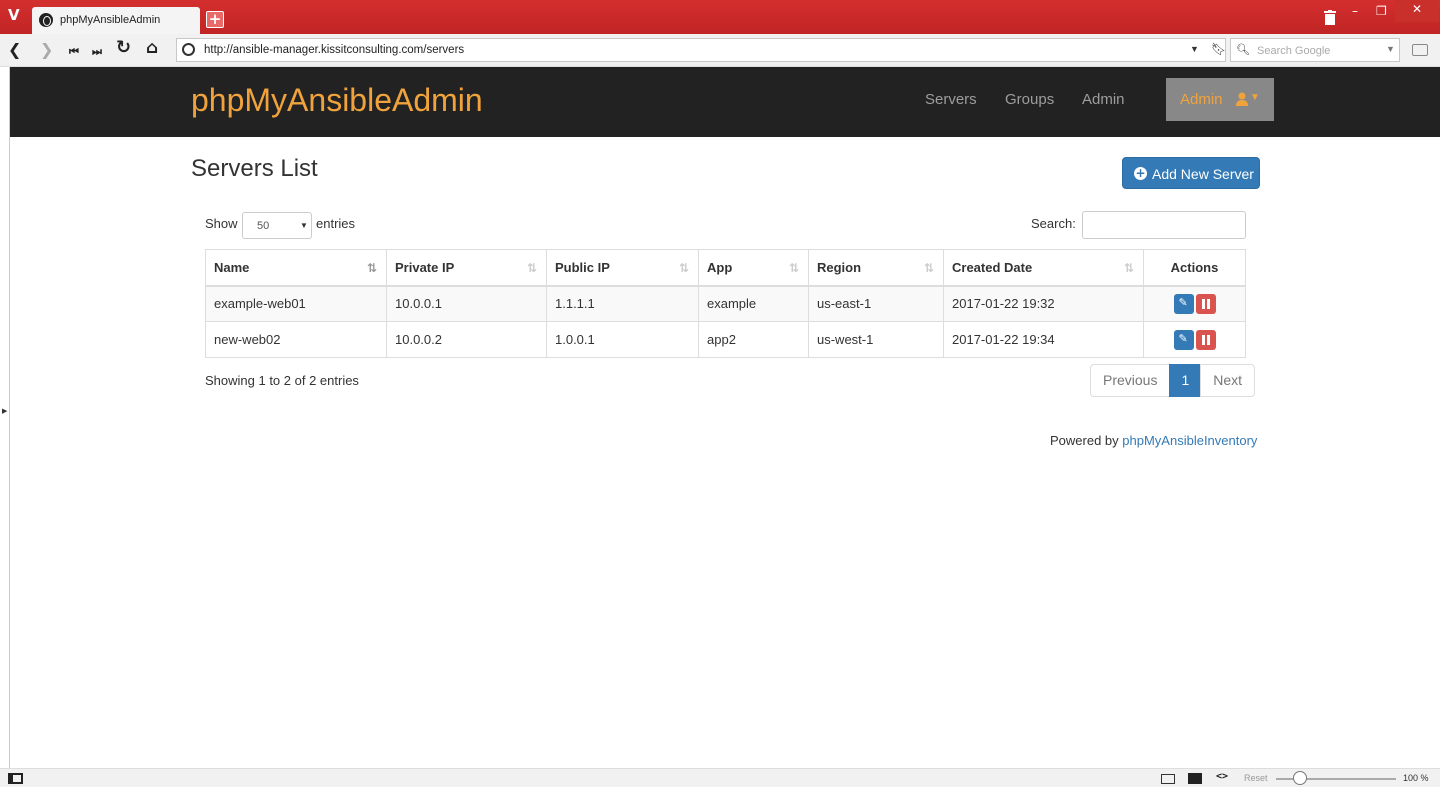 This screenshot has height=787, width=1440. Describe the element at coordinates (582, 267) in the screenshot. I see `column-label: Public IP` at that location.